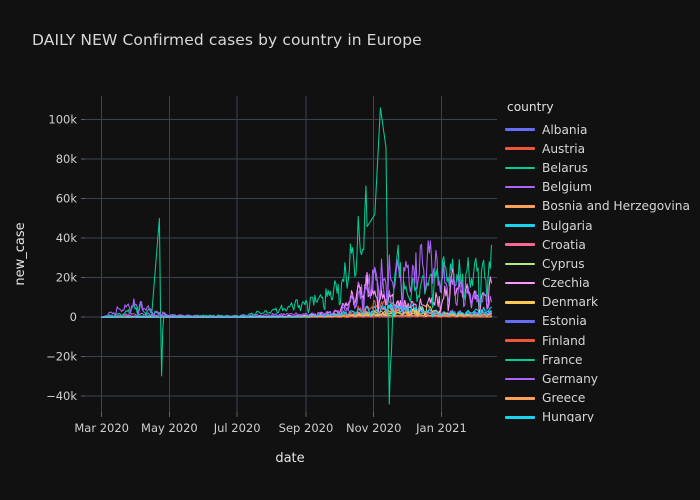  Describe the element at coordinates (101, 428) in the screenshot. I see `x-tick-label: Mar 2020` at that location.